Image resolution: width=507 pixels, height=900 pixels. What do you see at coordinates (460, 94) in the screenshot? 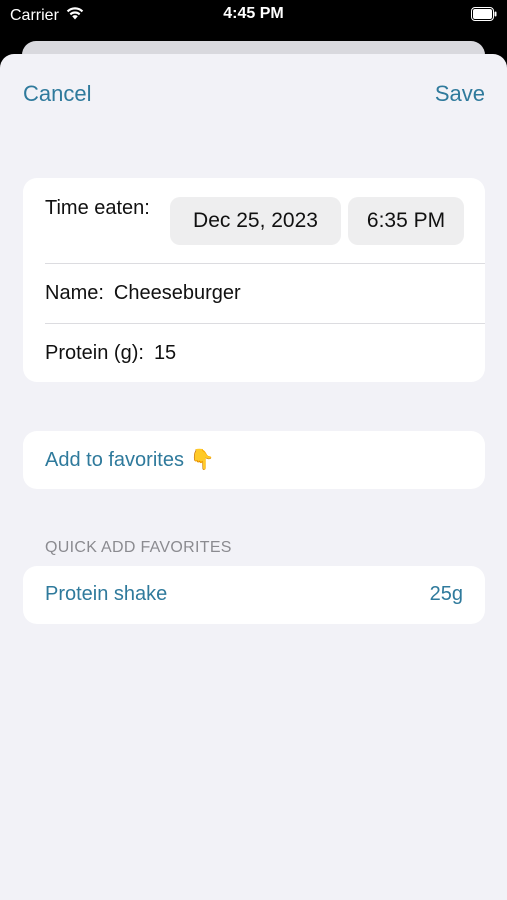
I see `save-button: Save` at bounding box center [460, 94].